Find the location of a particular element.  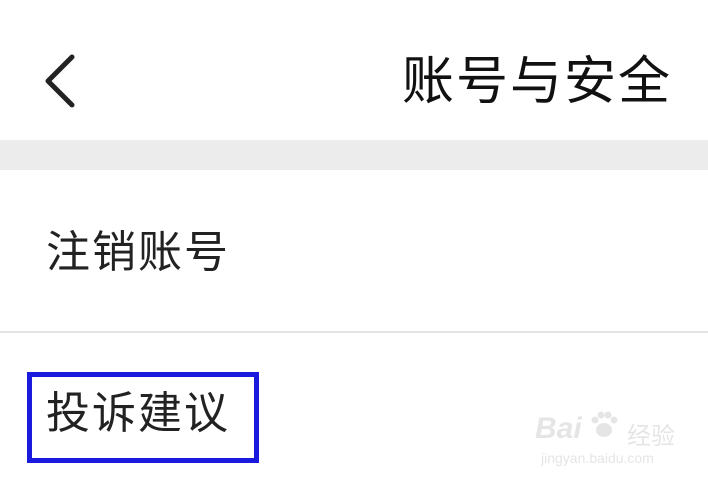

back-button is located at coordinates (60, 80).